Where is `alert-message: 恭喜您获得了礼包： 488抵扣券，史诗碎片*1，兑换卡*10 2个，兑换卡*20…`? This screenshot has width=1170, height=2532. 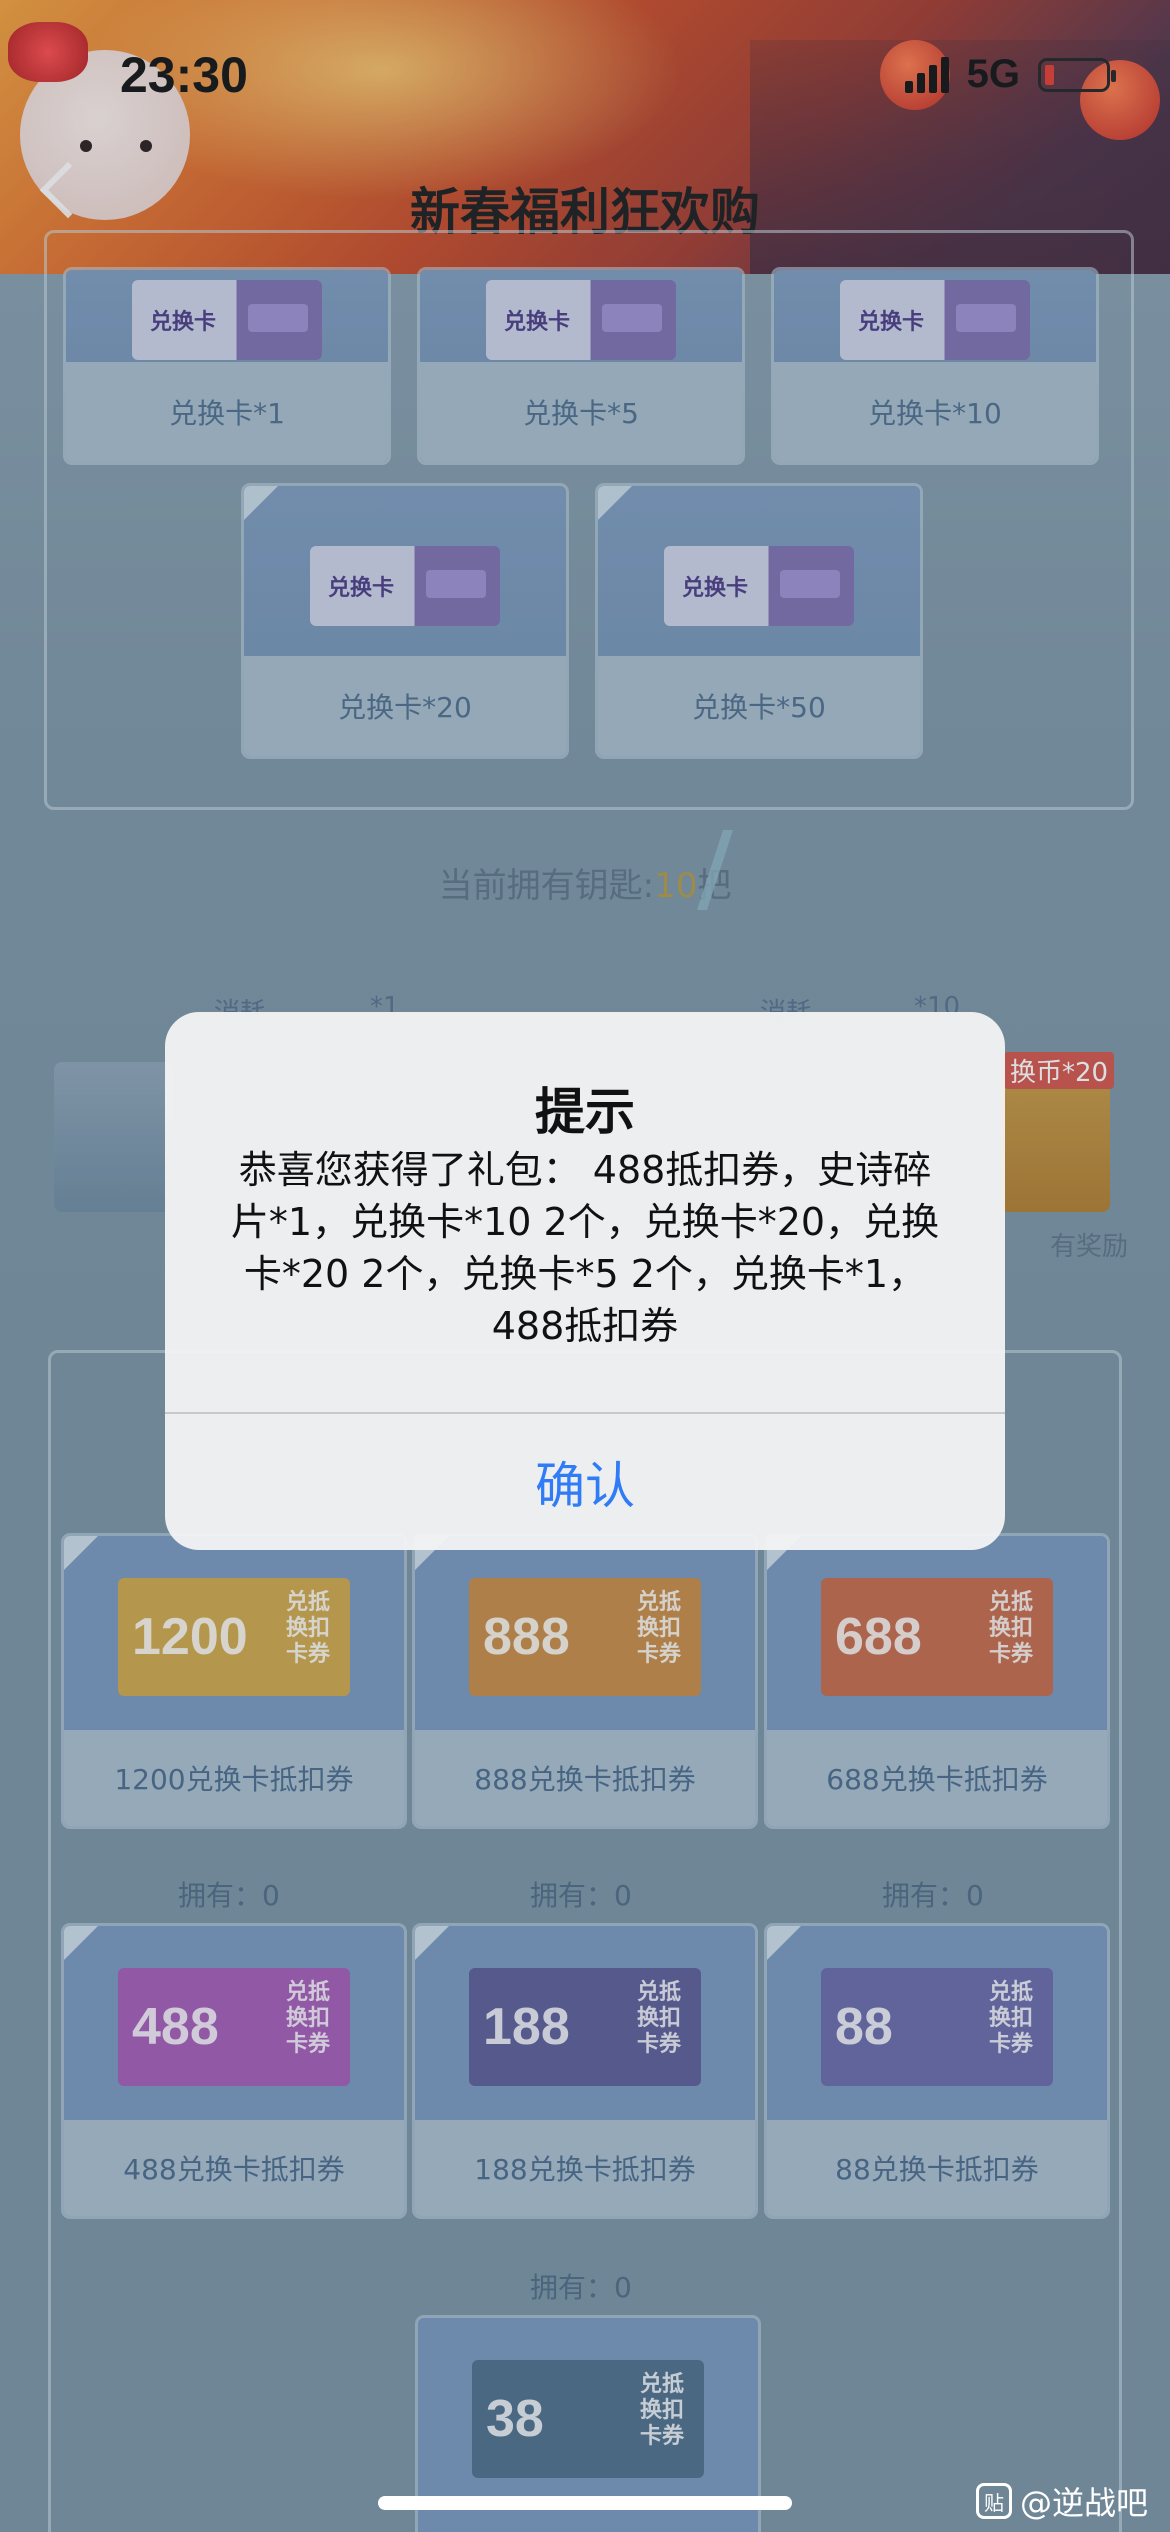
alert-message: 恭喜您获得了礼包： 488抵扣券，史诗碎片*1，兑换卡*10 2个，兑换卡*20… is located at coordinates (585, 1248).